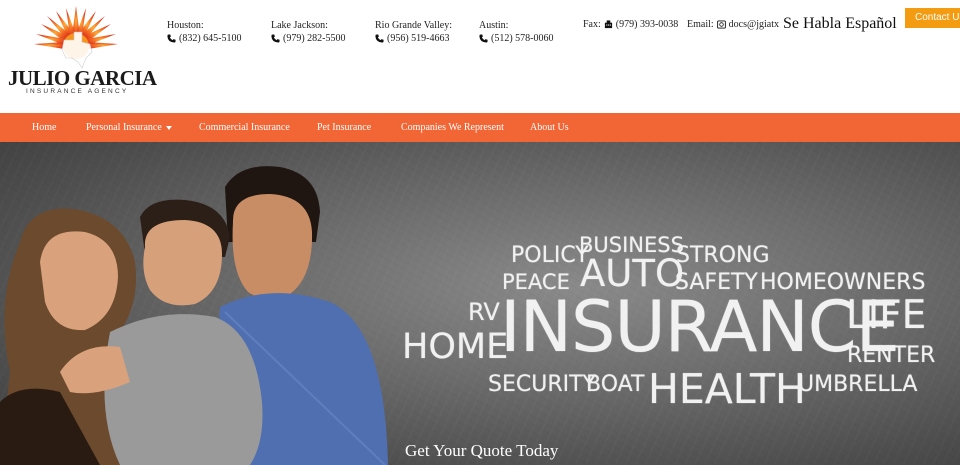 The width and height of the screenshot is (960, 465). I want to click on nav-personal-insurance: Personal Insurance, so click(129, 127).